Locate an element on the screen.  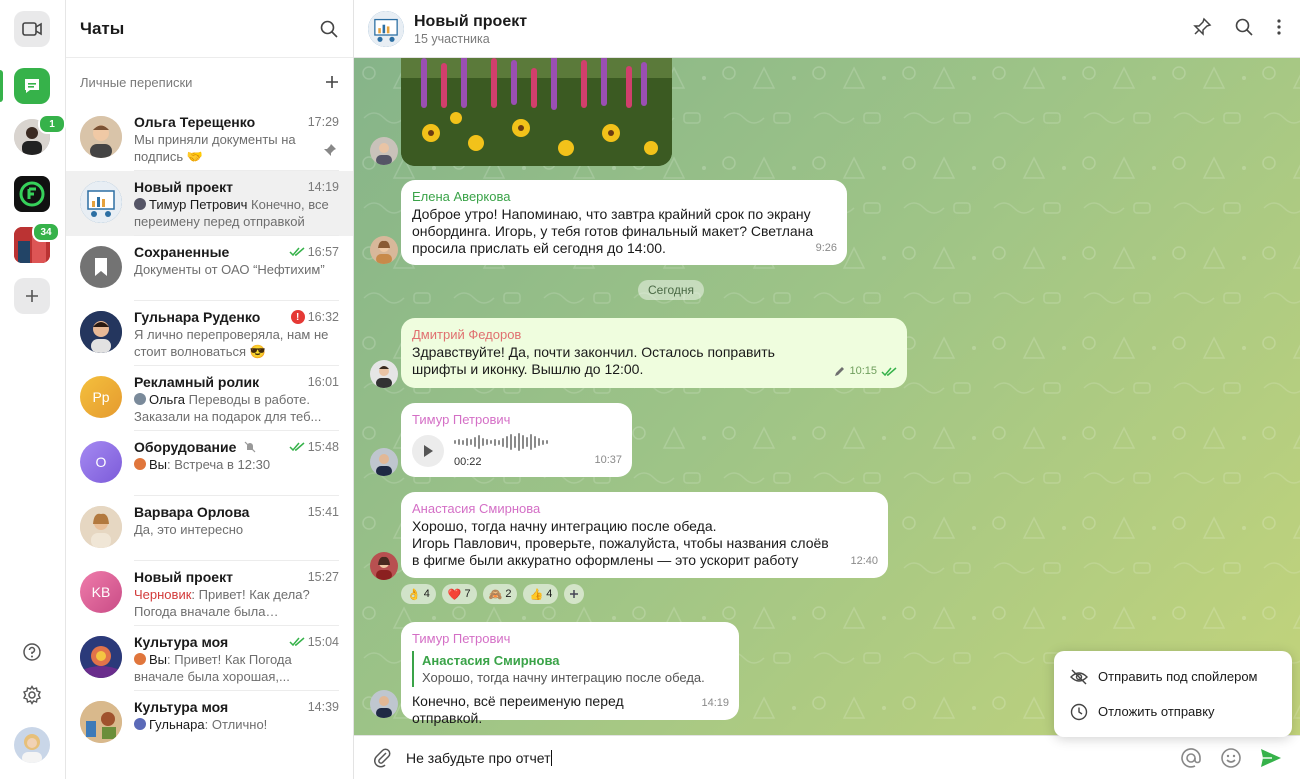
play-icon is located at coordinates (428, 450).